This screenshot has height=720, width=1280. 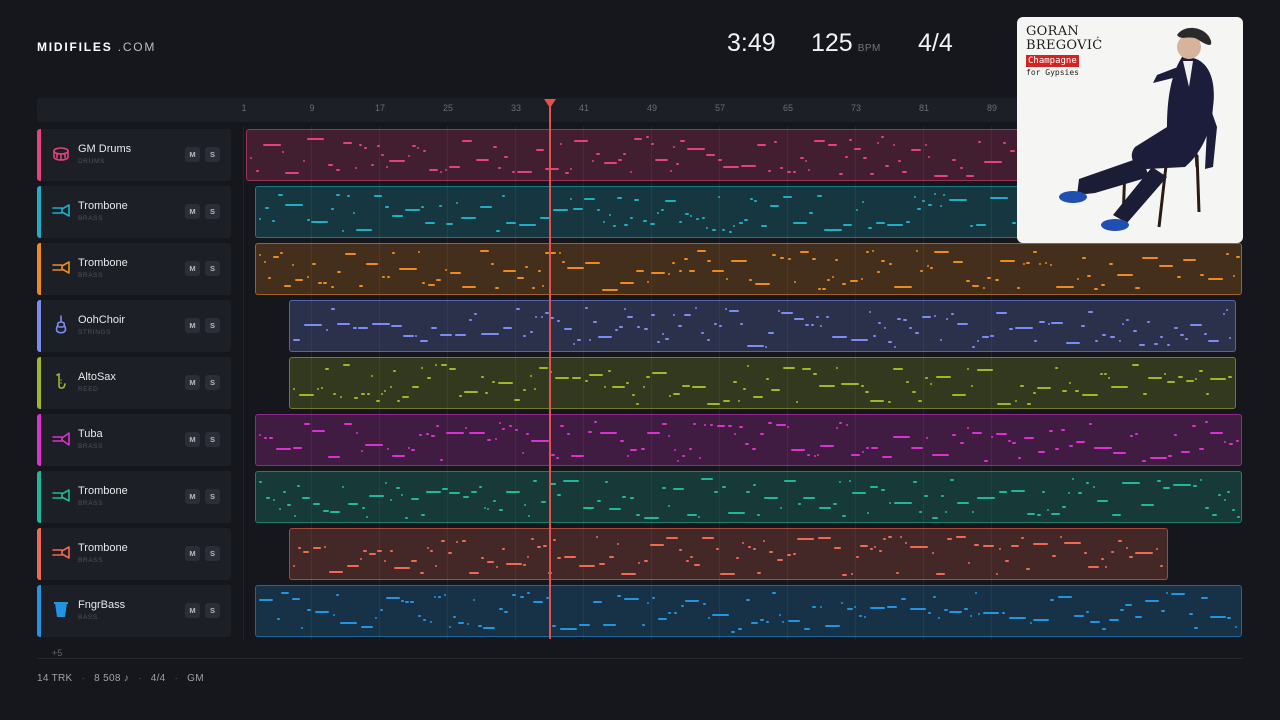 What do you see at coordinates (134, 326) in the screenshot?
I see `track-header: OohChoir STRINGS M S` at bounding box center [134, 326].